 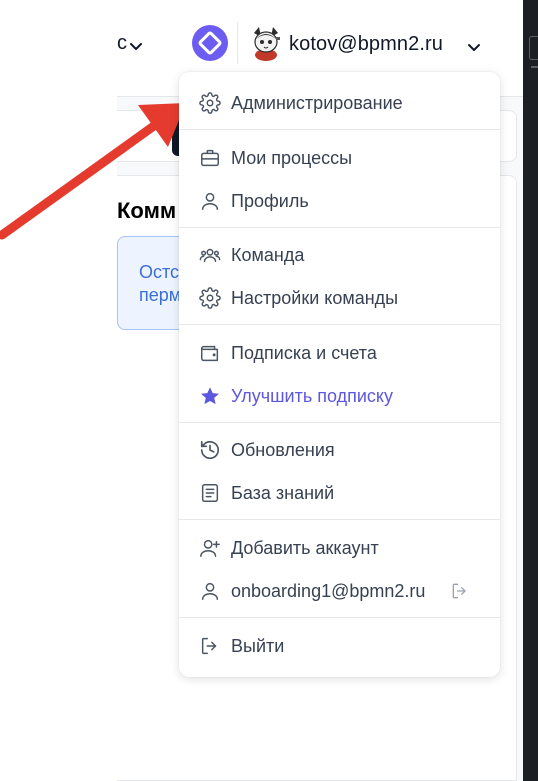 What do you see at coordinates (339, 255) in the screenshot?
I see `menu-item-team: Команда` at bounding box center [339, 255].